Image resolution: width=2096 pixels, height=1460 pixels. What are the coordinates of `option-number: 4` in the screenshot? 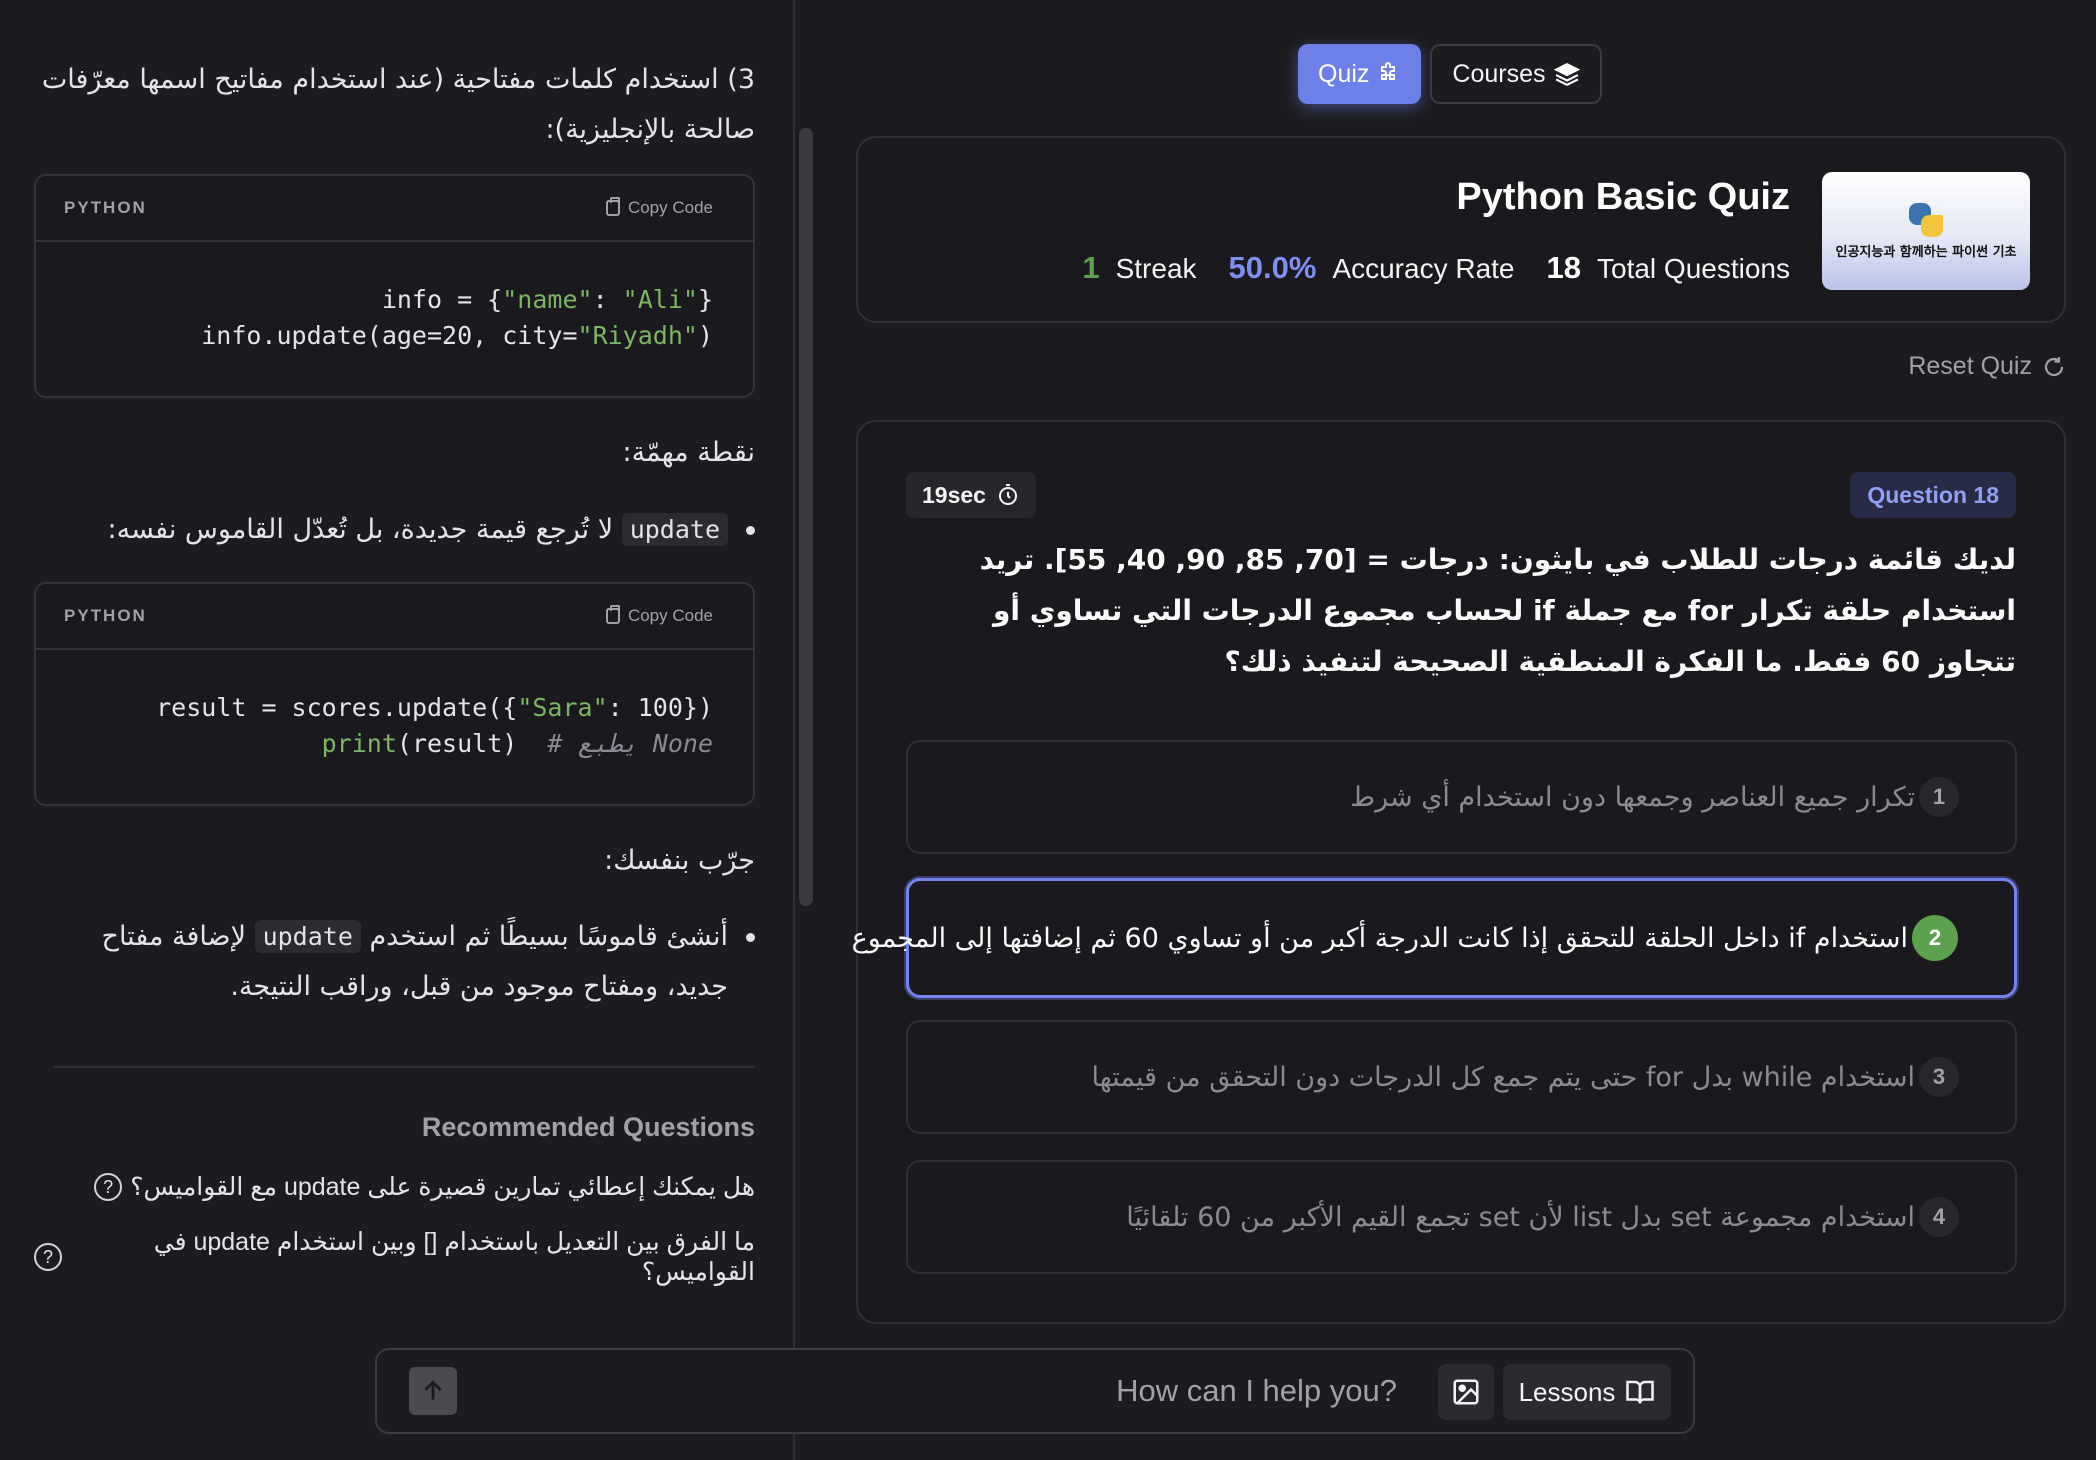 It's located at (1939, 1217).